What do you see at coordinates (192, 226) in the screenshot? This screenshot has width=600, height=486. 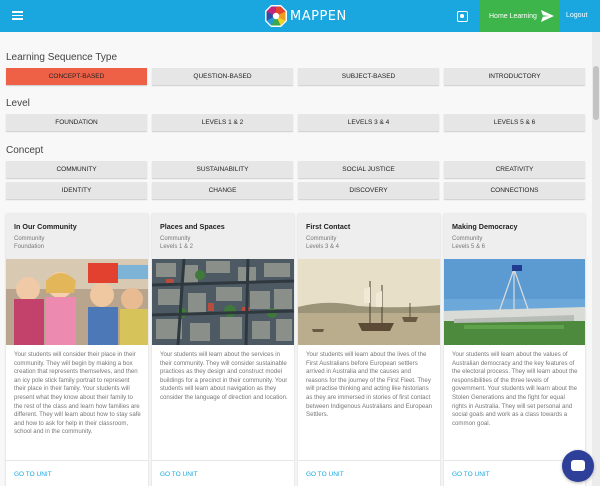 I see `card-title: Places and Spaces` at bounding box center [192, 226].